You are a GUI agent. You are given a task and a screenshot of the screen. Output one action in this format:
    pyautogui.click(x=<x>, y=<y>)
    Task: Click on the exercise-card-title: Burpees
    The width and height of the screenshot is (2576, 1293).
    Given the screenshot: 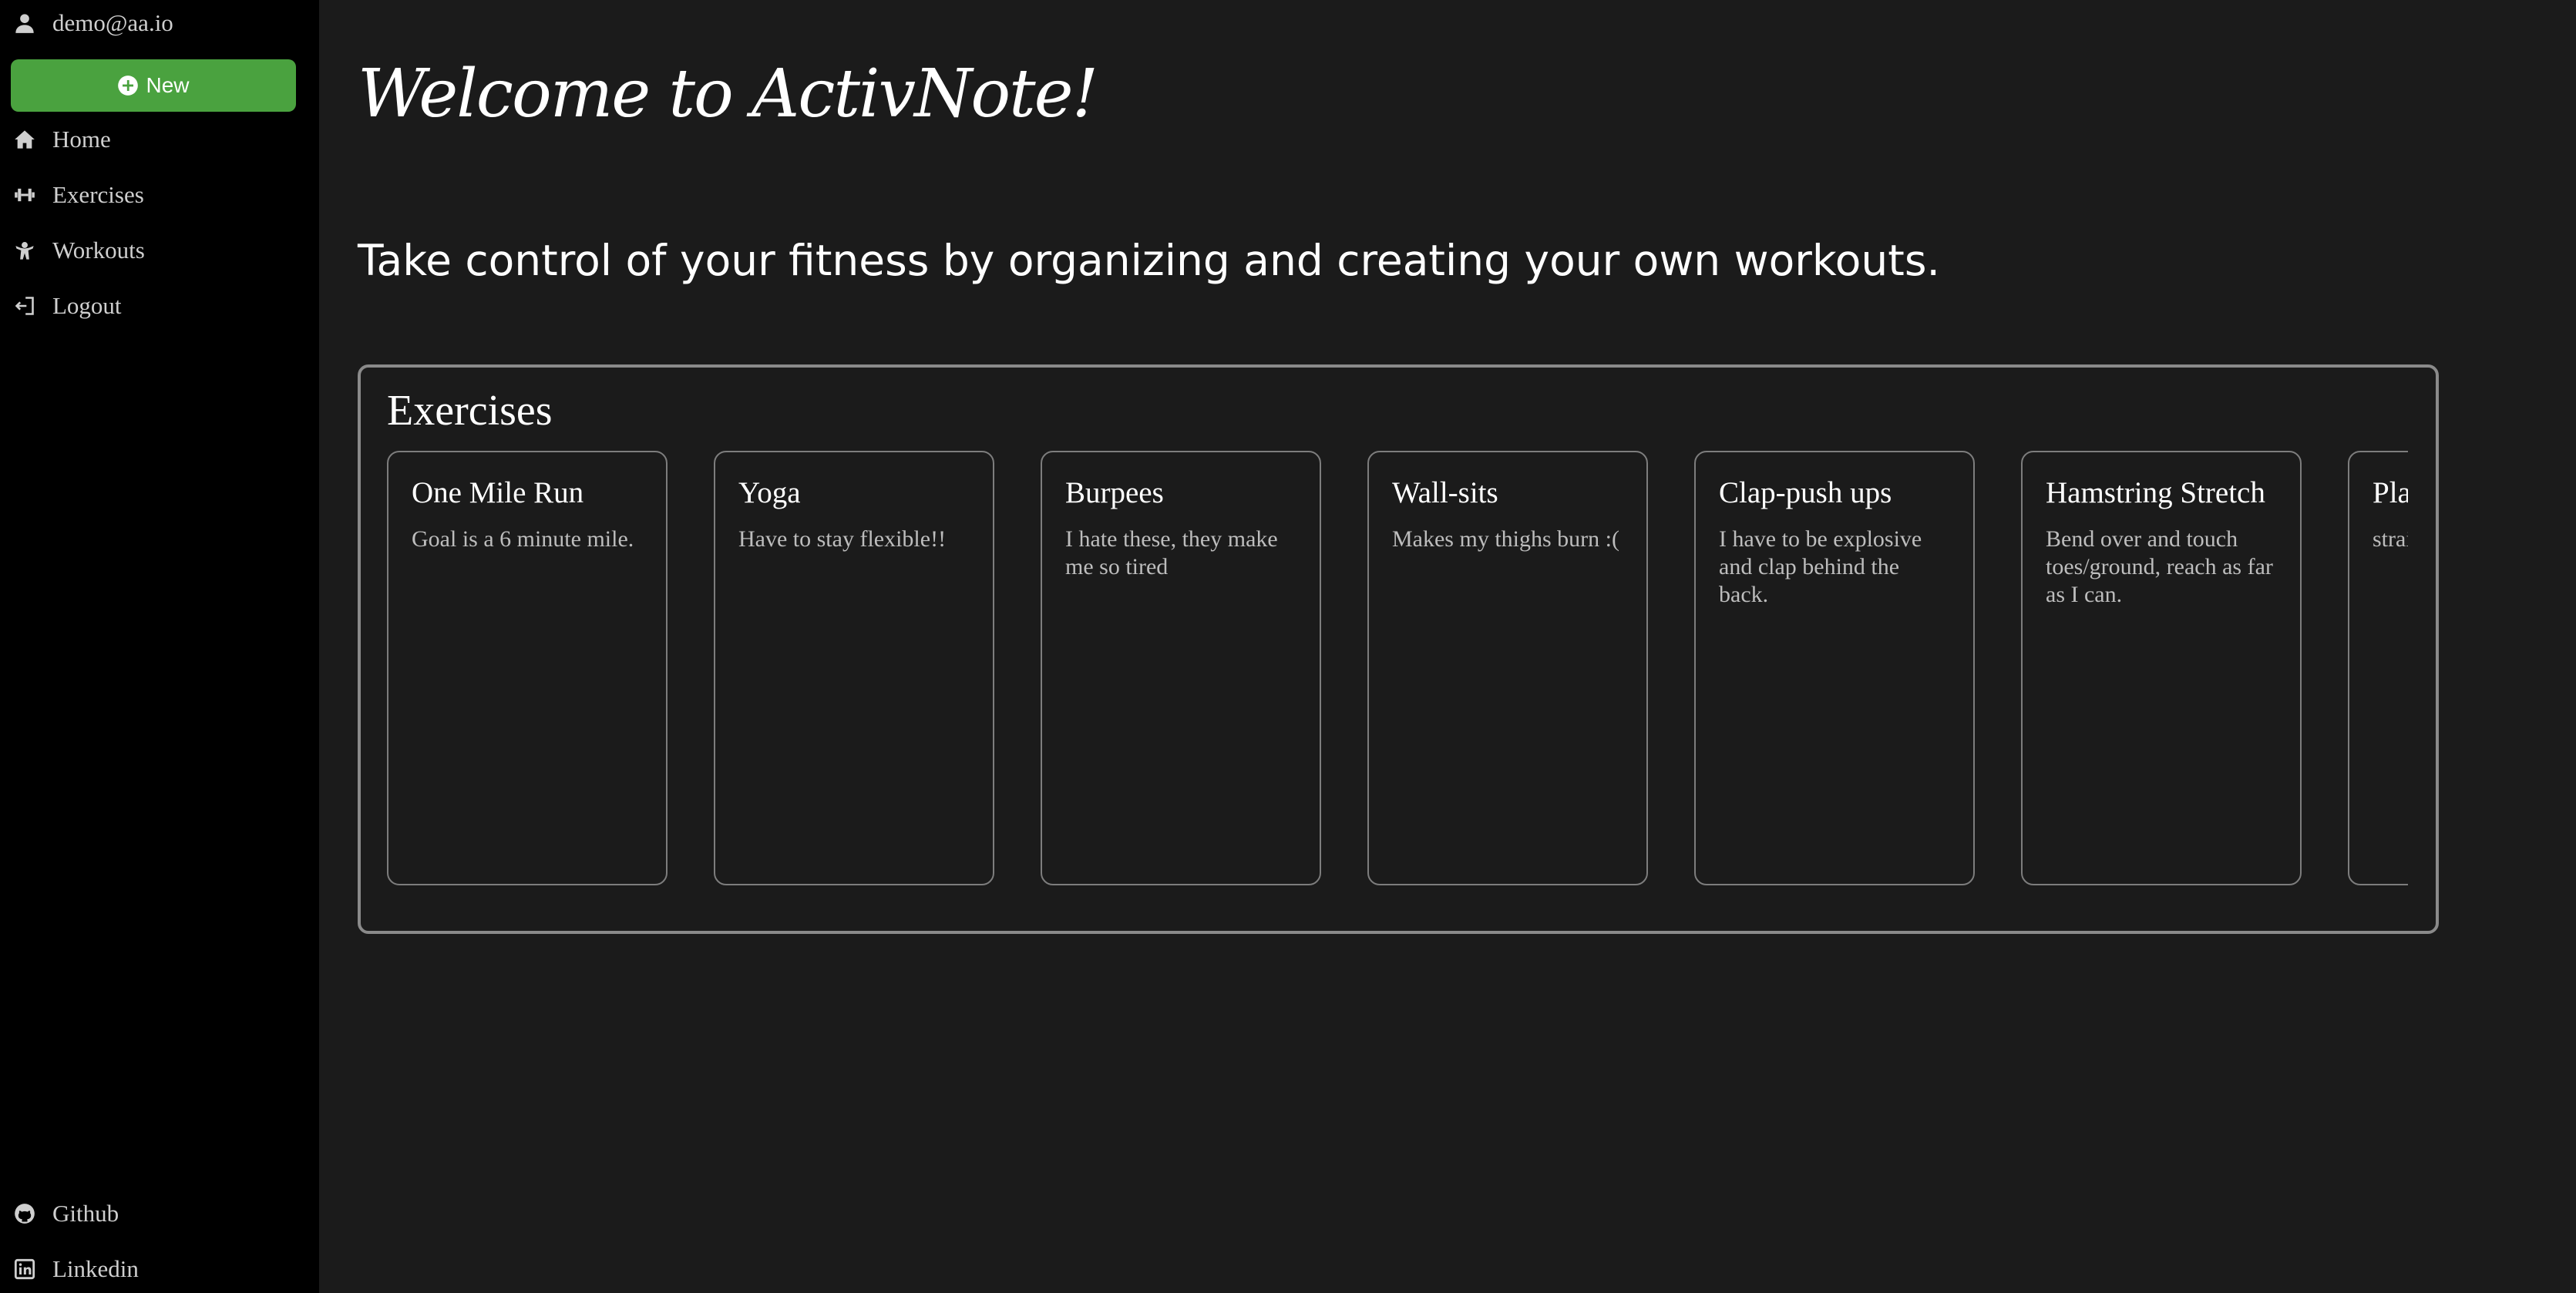 What is the action you would take?
    pyautogui.click(x=1114, y=493)
    